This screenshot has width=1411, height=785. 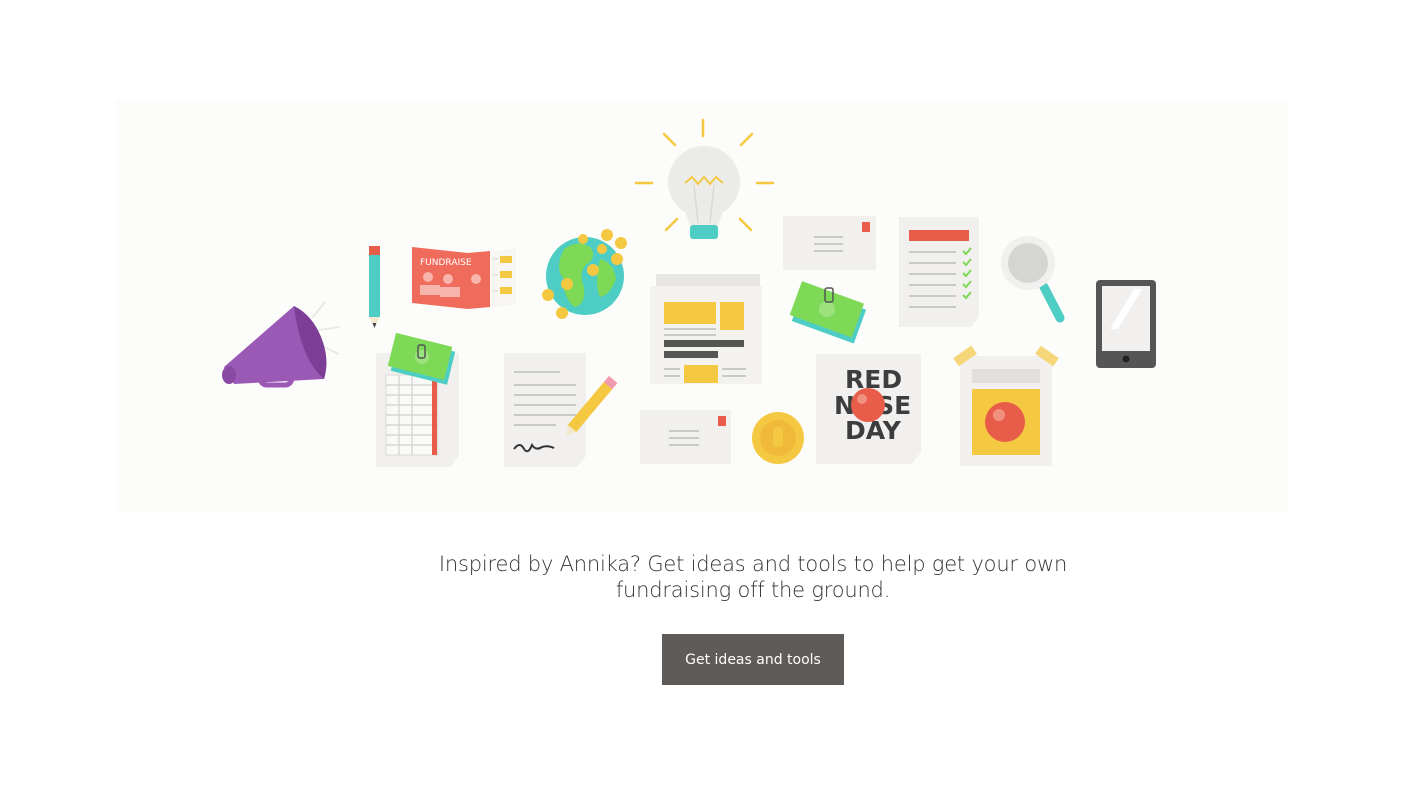 What do you see at coordinates (584, 274) in the screenshot?
I see `globe-icon` at bounding box center [584, 274].